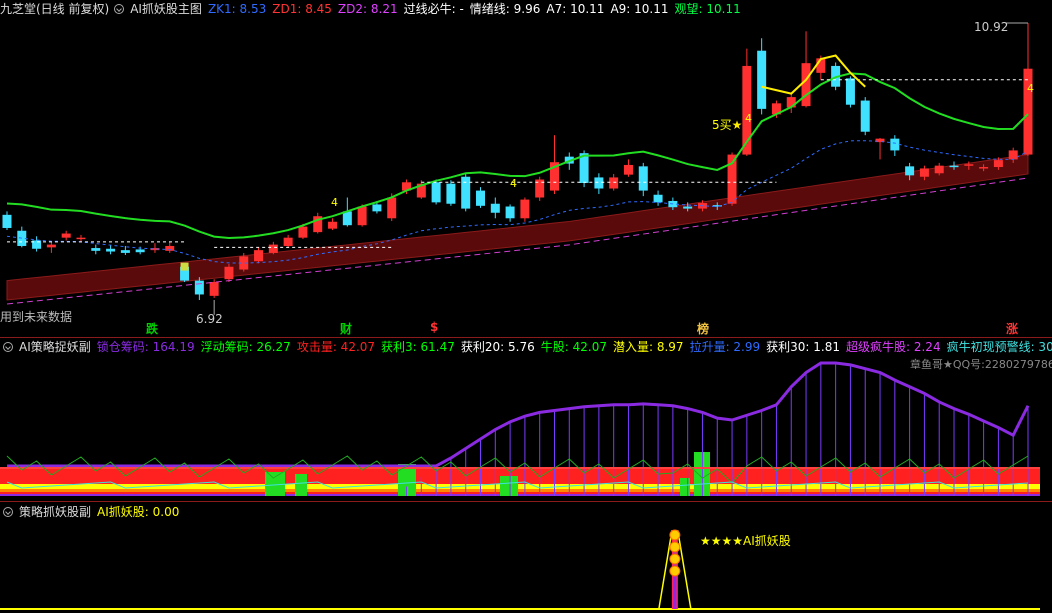 The height and width of the screenshot is (613, 1052). What do you see at coordinates (184, 266) in the screenshot?
I see `bottom-marker` at bounding box center [184, 266].